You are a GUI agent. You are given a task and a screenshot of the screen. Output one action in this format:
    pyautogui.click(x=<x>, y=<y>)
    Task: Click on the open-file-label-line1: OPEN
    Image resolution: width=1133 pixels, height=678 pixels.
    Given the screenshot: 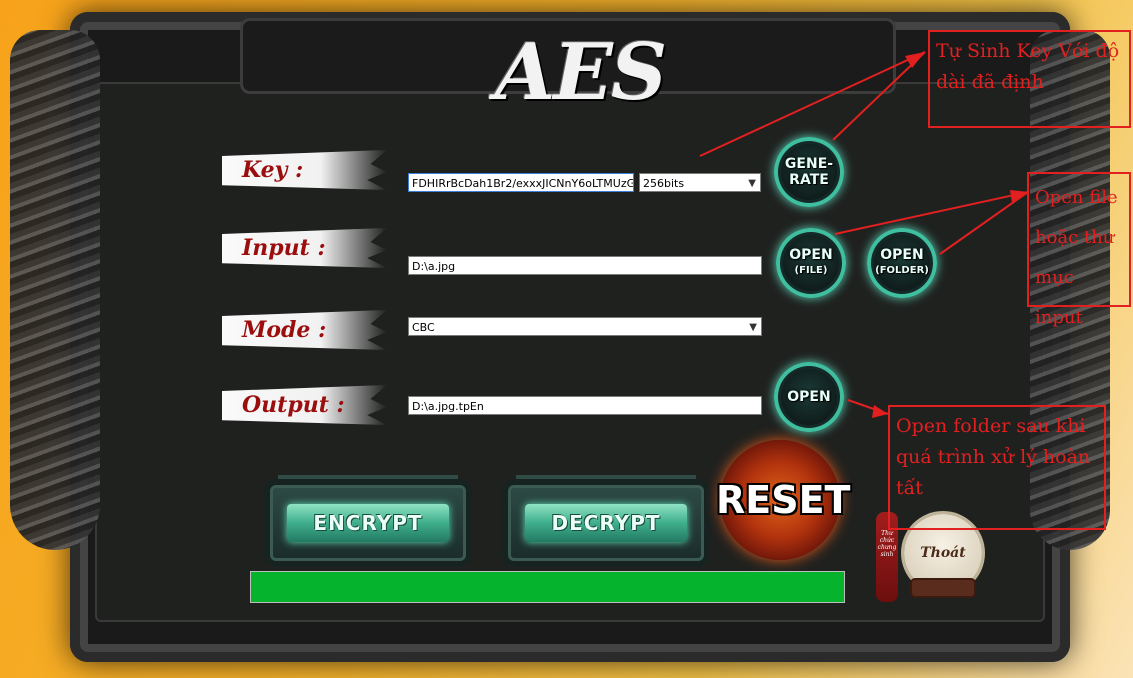 What is the action you would take?
    pyautogui.click(x=811, y=255)
    